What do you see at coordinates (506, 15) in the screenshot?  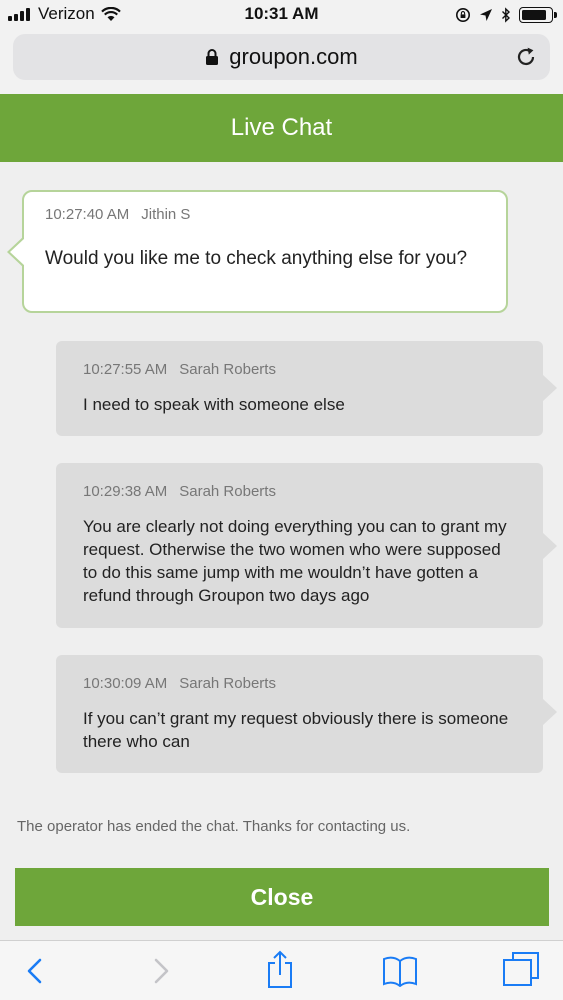 I see `bluetooth-icon` at bounding box center [506, 15].